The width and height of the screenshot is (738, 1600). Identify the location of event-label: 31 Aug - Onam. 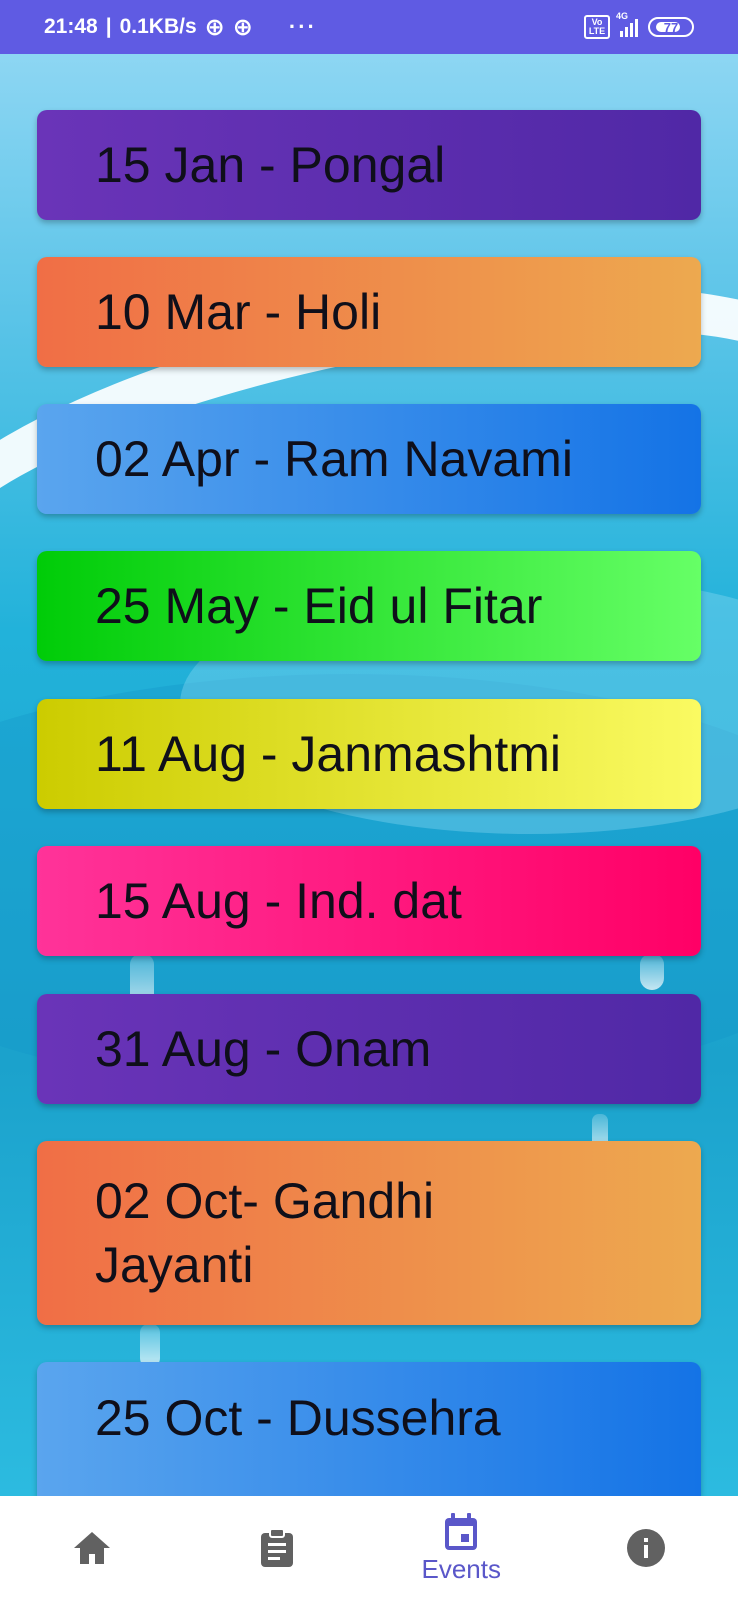
(263, 1049).